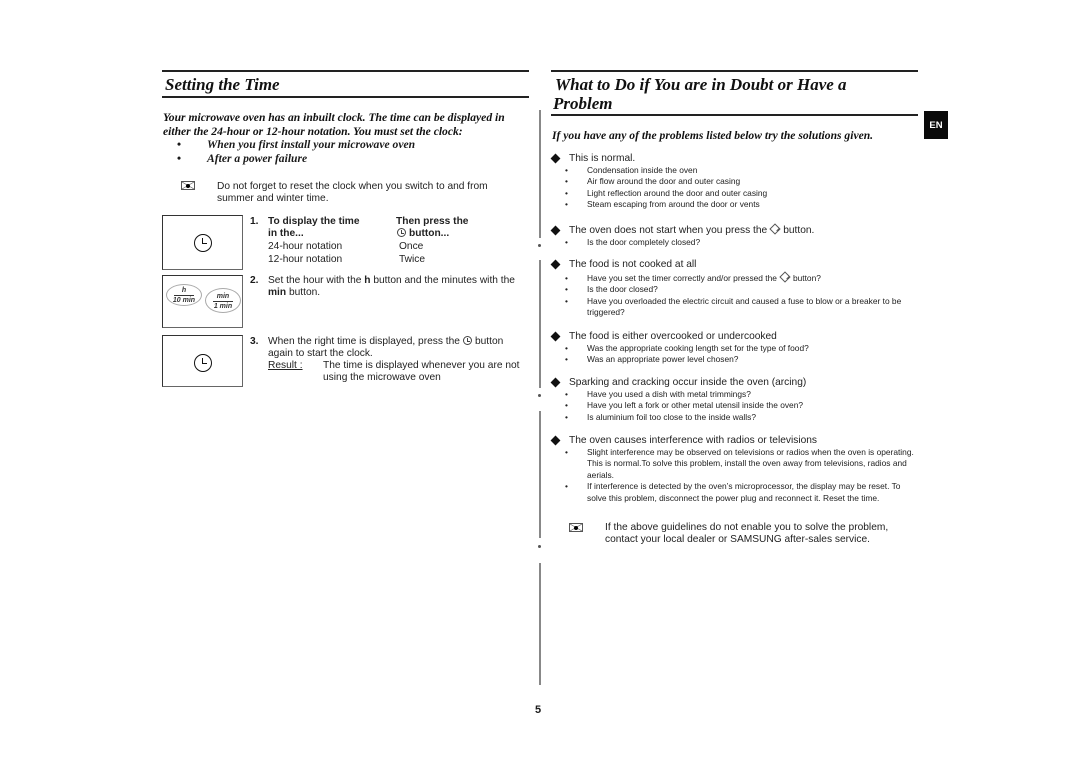 This screenshot has height=763, width=1080. What do you see at coordinates (583, 103) in the screenshot?
I see `right-title-line2: Problem` at bounding box center [583, 103].